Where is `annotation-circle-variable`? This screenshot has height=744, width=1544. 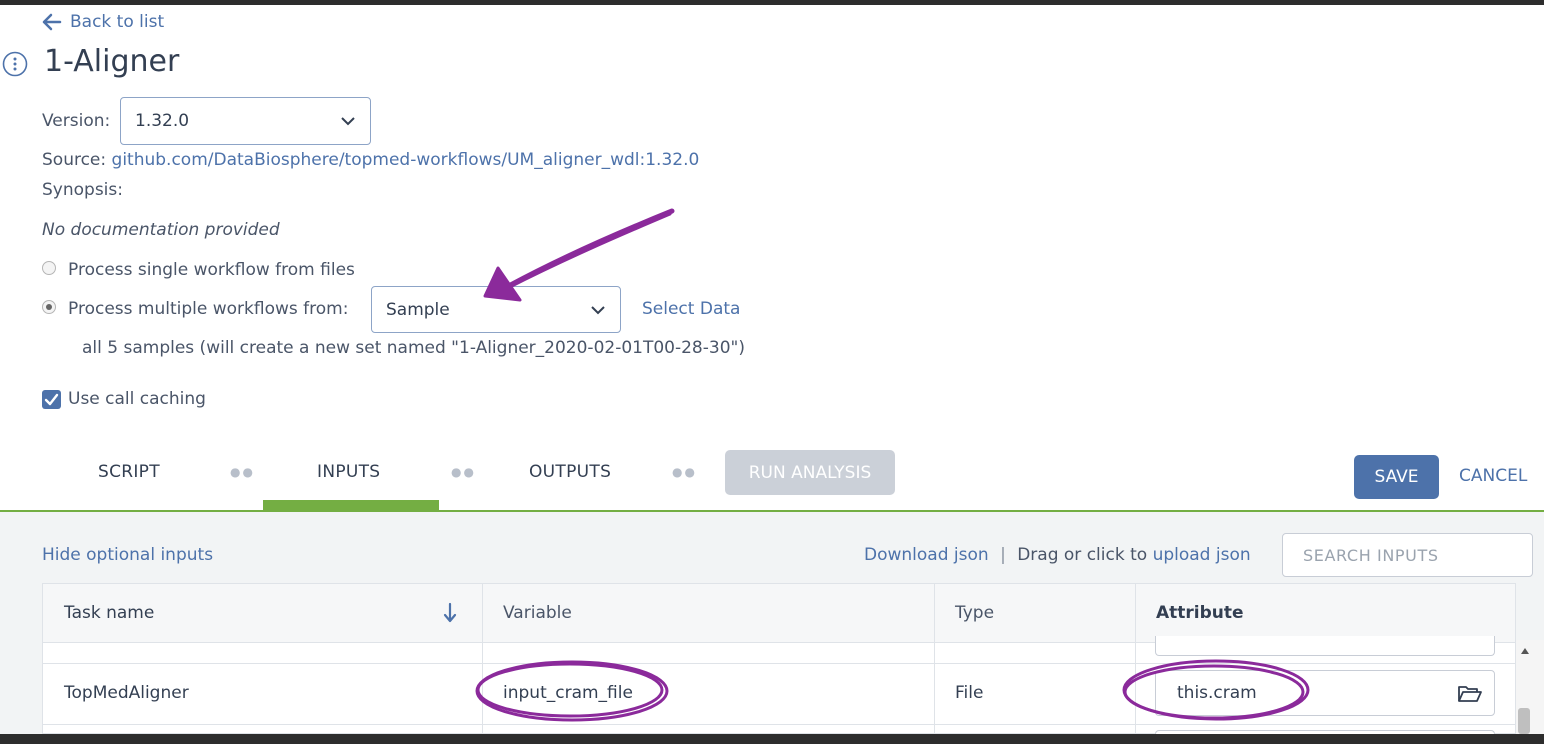
annotation-circle-variable is located at coordinates (572, 691).